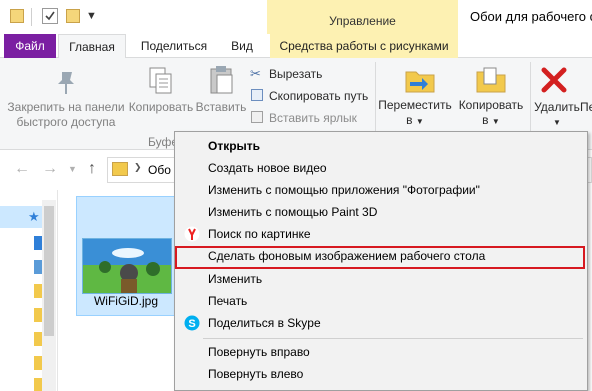 This screenshot has width=592, height=391. What do you see at coordinates (380, 301) in the screenshot?
I see `menu-item-print: Печать` at bounding box center [380, 301].